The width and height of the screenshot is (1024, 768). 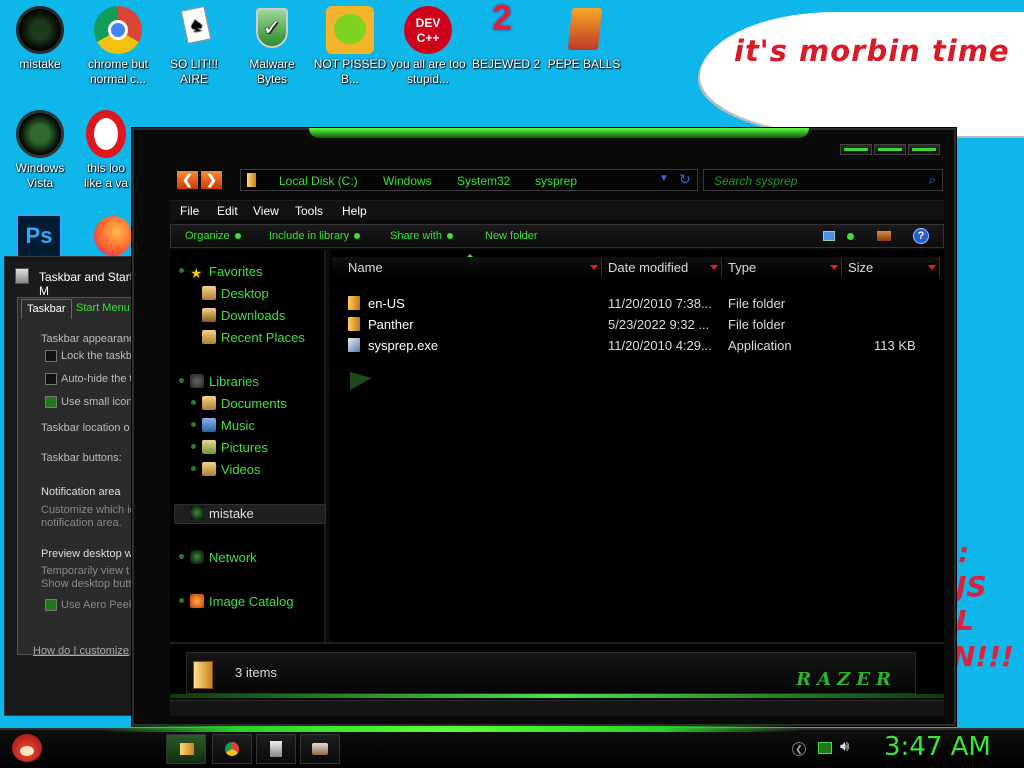 I want to click on nav-downloads: Downloads, so click(x=243, y=315).